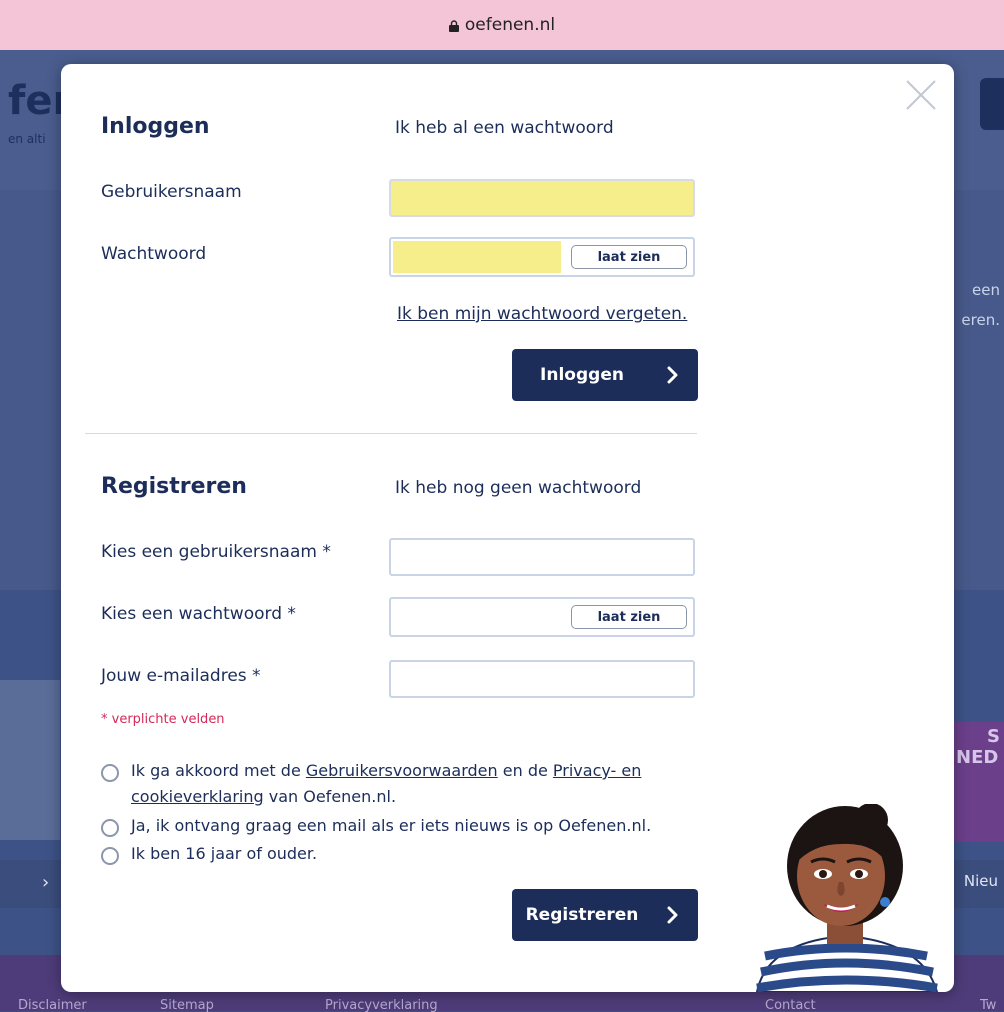 The image size is (1004, 1012). I want to click on password-label: Wachtwoord, so click(154, 254).